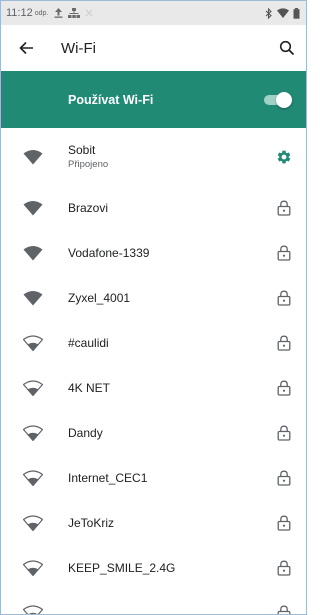 The height and width of the screenshot is (615, 320). I want to click on network-name: Internet_CEC1, so click(108, 477).